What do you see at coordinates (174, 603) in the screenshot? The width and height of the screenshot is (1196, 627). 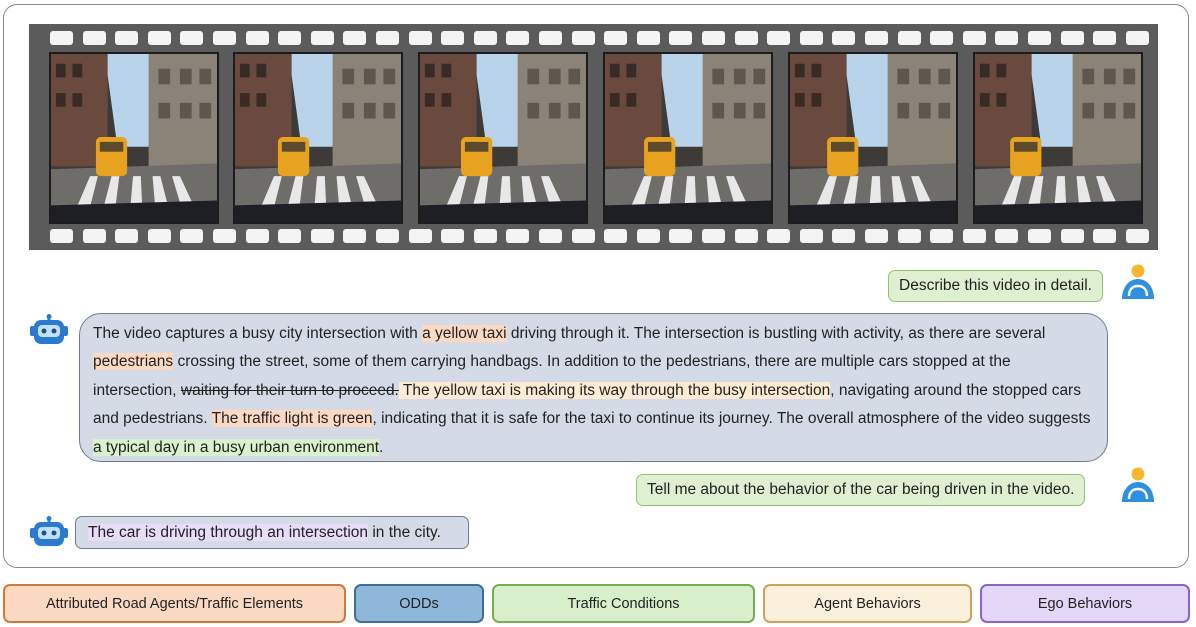 I see `legend-road-agents: Attributed Road Agents/Traffic Elements` at bounding box center [174, 603].